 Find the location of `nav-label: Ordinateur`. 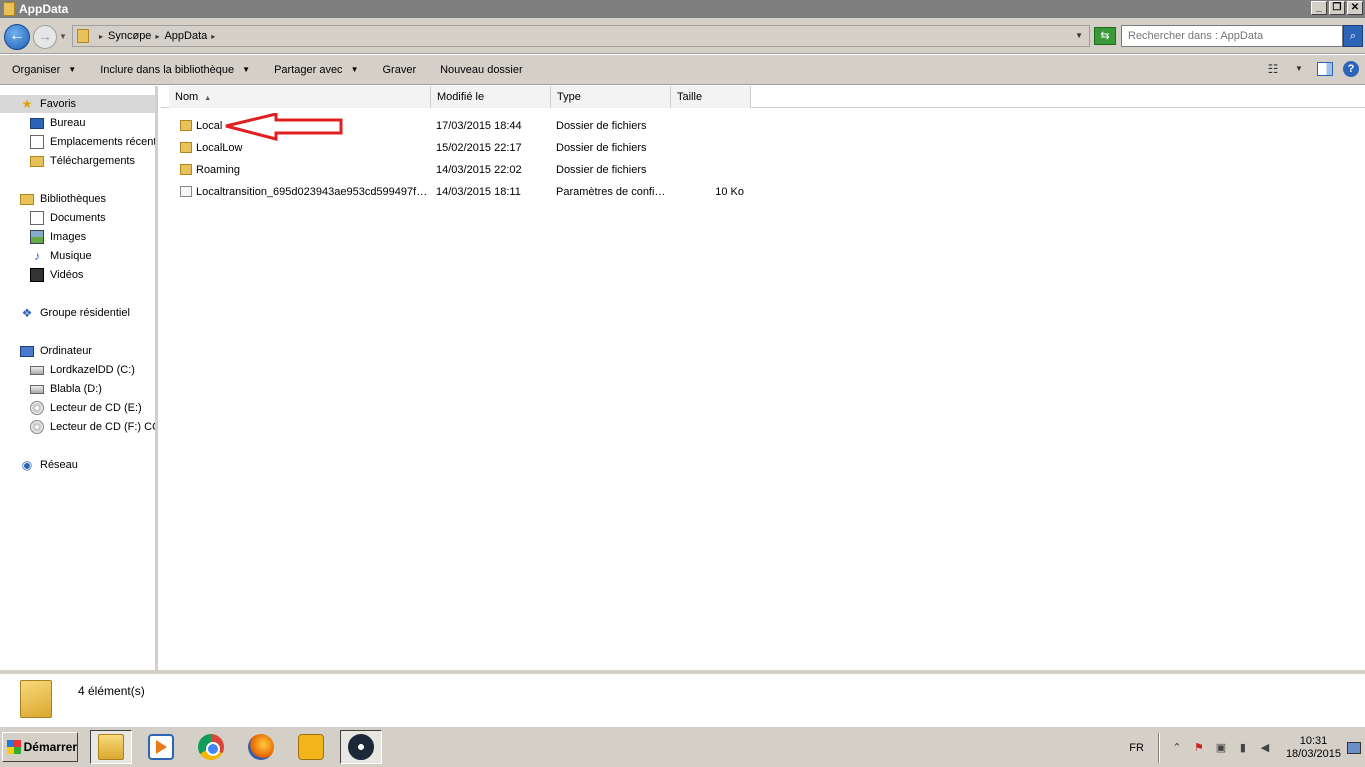

nav-label: Ordinateur is located at coordinates (66, 351).